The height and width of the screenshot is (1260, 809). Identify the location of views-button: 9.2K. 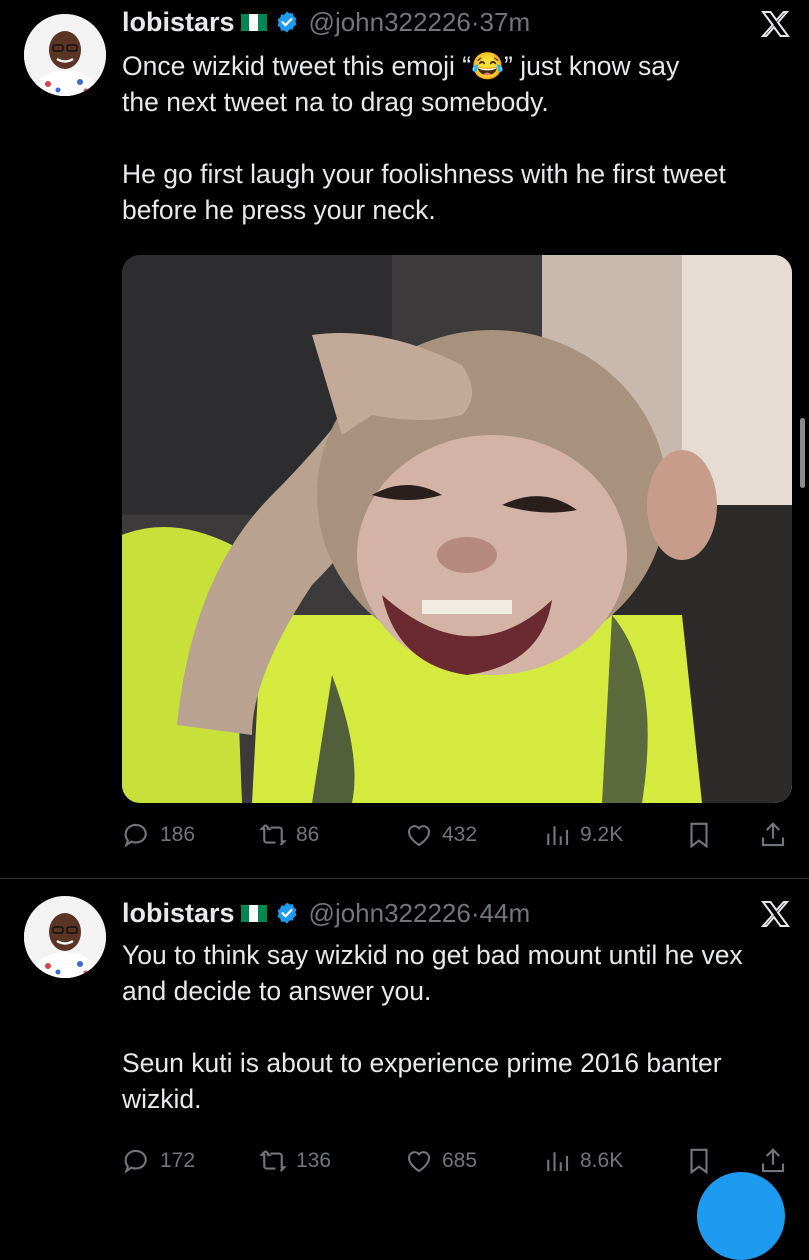
(582, 835).